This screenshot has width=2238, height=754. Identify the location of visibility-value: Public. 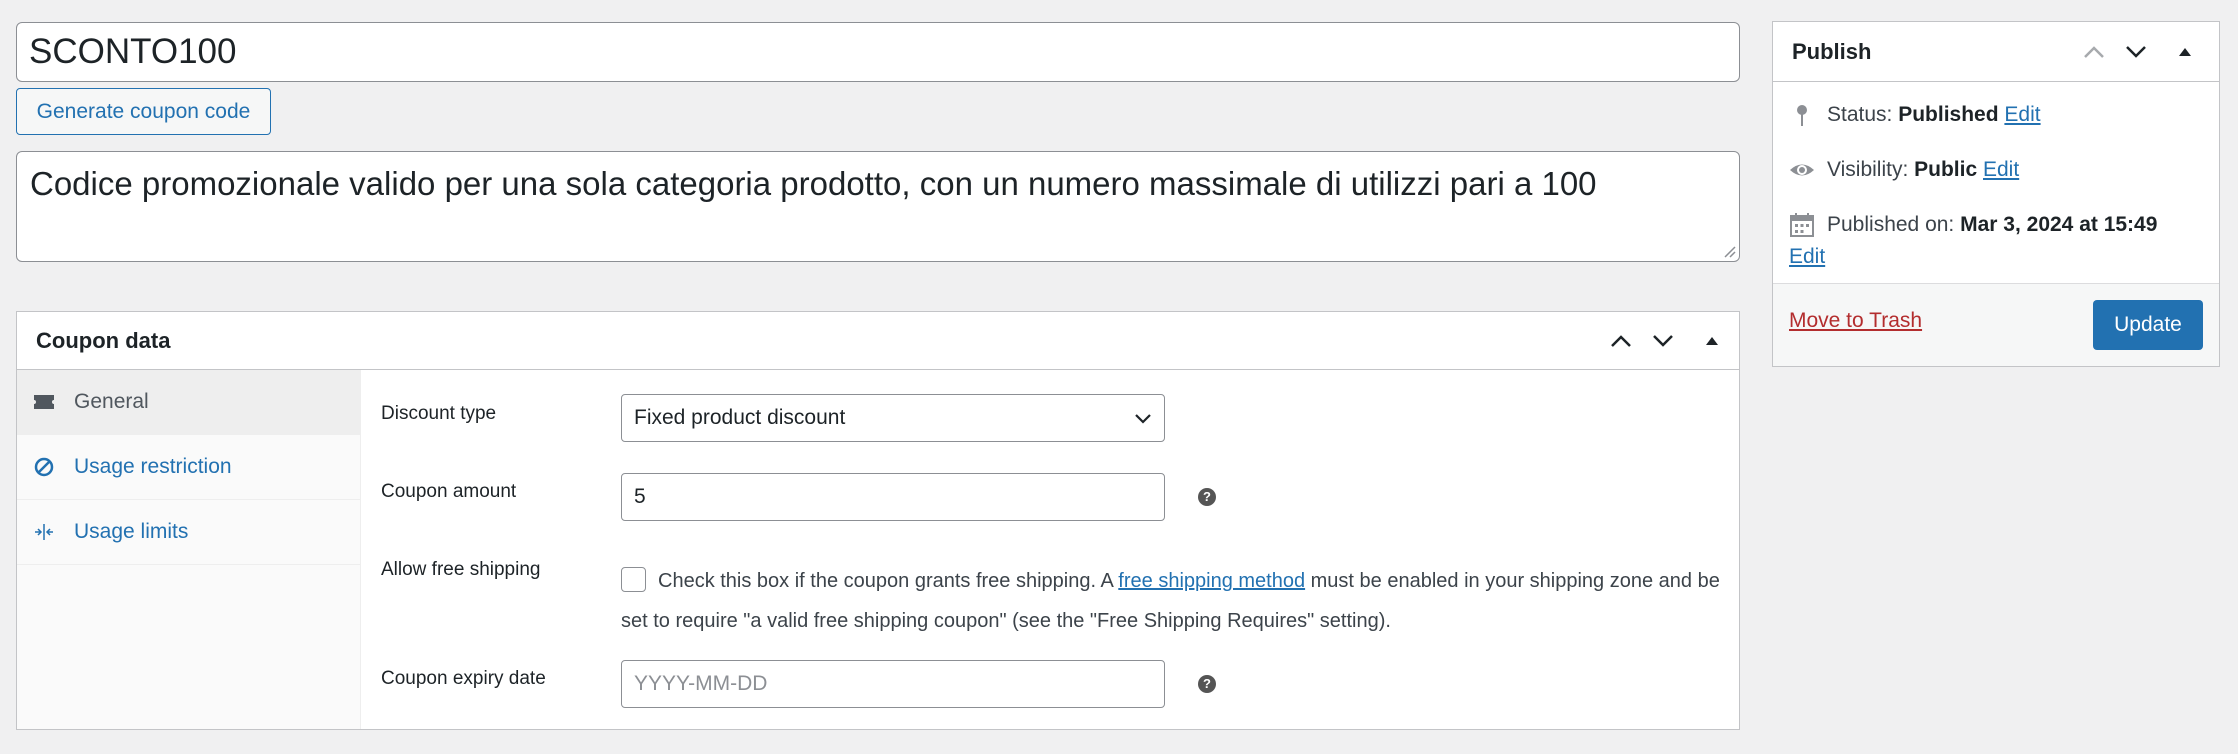
(1946, 169).